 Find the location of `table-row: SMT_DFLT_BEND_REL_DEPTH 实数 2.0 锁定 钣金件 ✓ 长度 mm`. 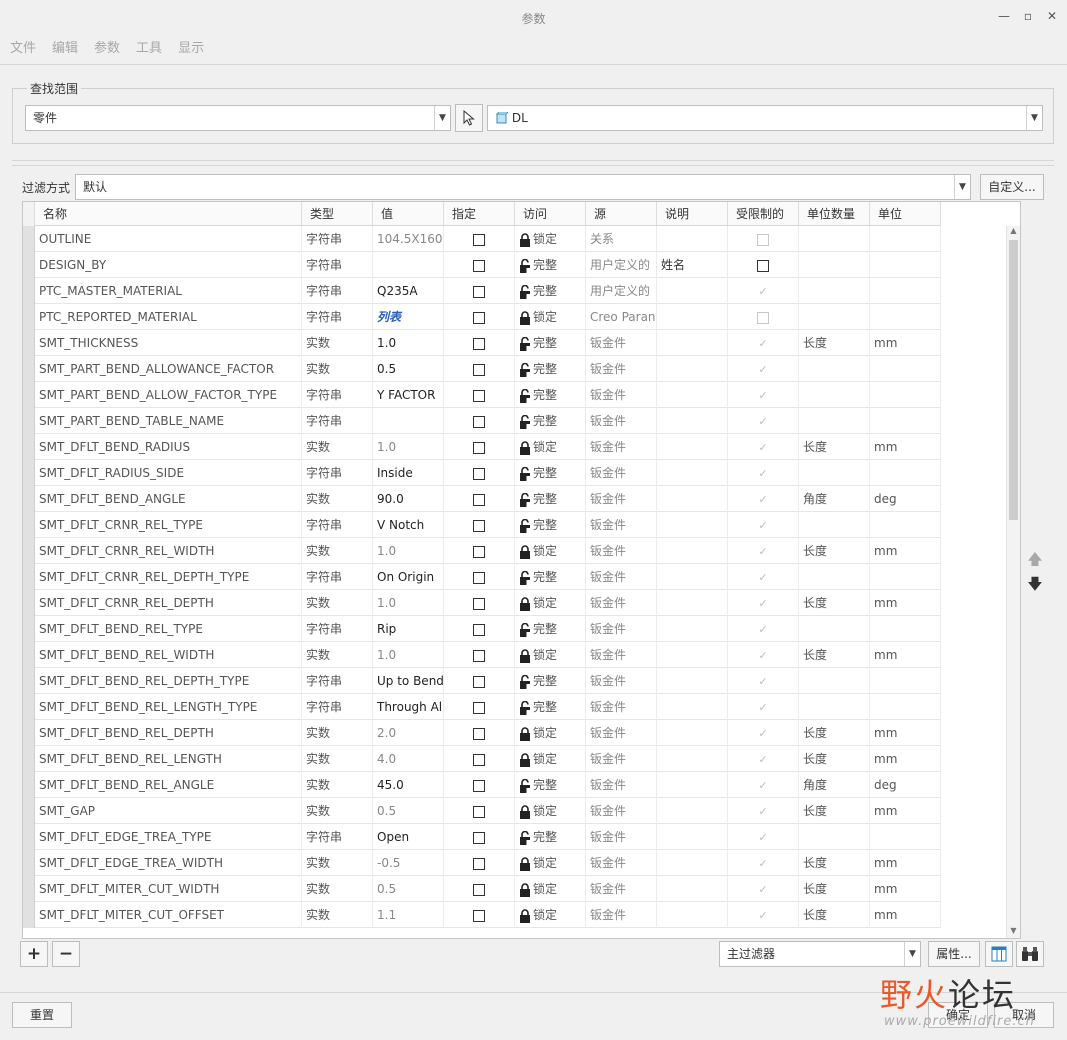

table-row: SMT_DFLT_BEND_REL_DEPTH 实数 2.0 锁定 钣金件 ✓ 长度 mm is located at coordinates (482, 733).